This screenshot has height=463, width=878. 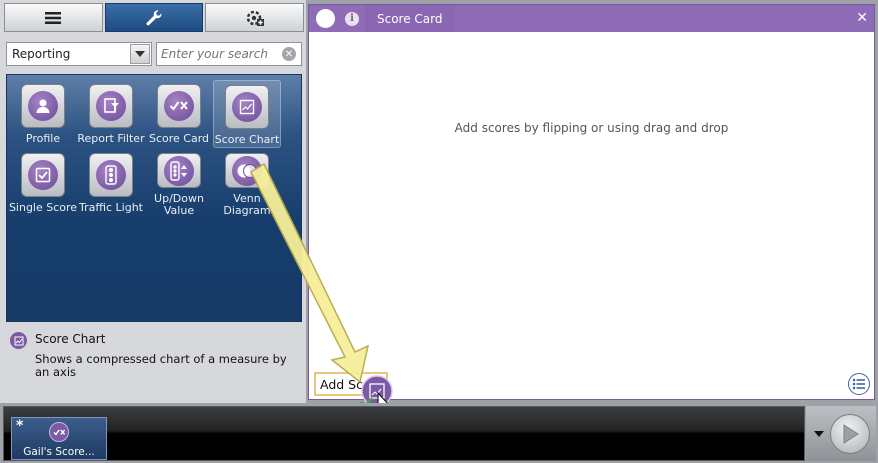 I want to click on add-settings-icon, so click(x=255, y=18).